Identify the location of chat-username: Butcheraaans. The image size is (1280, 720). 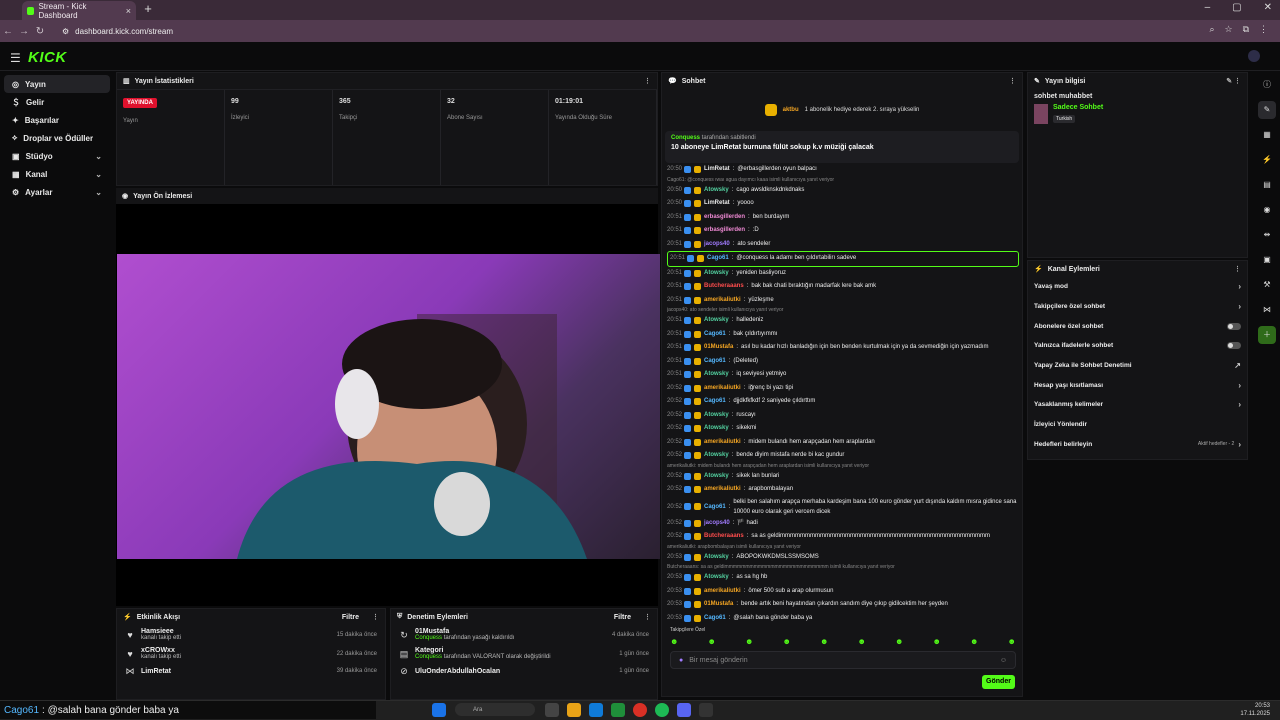
(724, 537).